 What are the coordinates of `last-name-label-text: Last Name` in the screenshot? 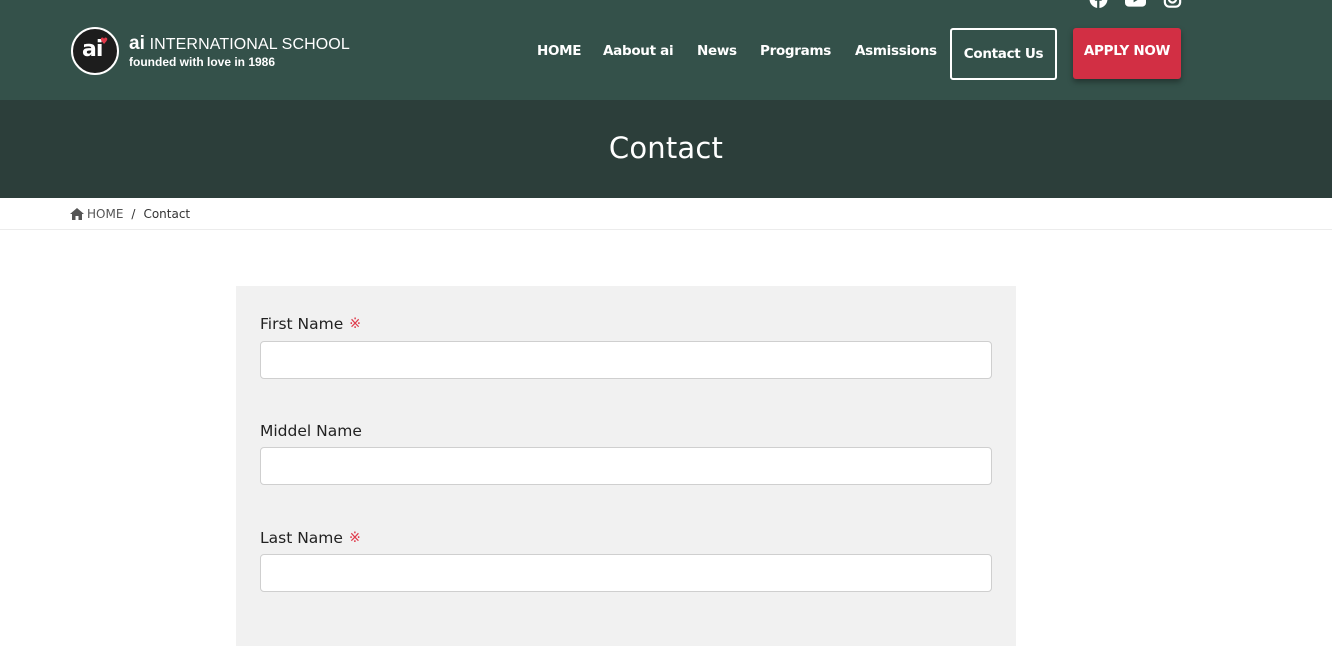 It's located at (301, 538).